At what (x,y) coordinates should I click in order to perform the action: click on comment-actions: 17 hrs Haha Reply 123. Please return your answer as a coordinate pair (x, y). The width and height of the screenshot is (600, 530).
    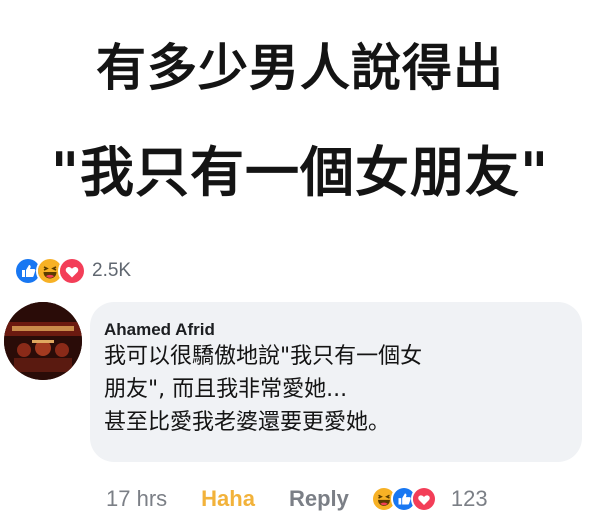
    Looking at the image, I should click on (297, 499).